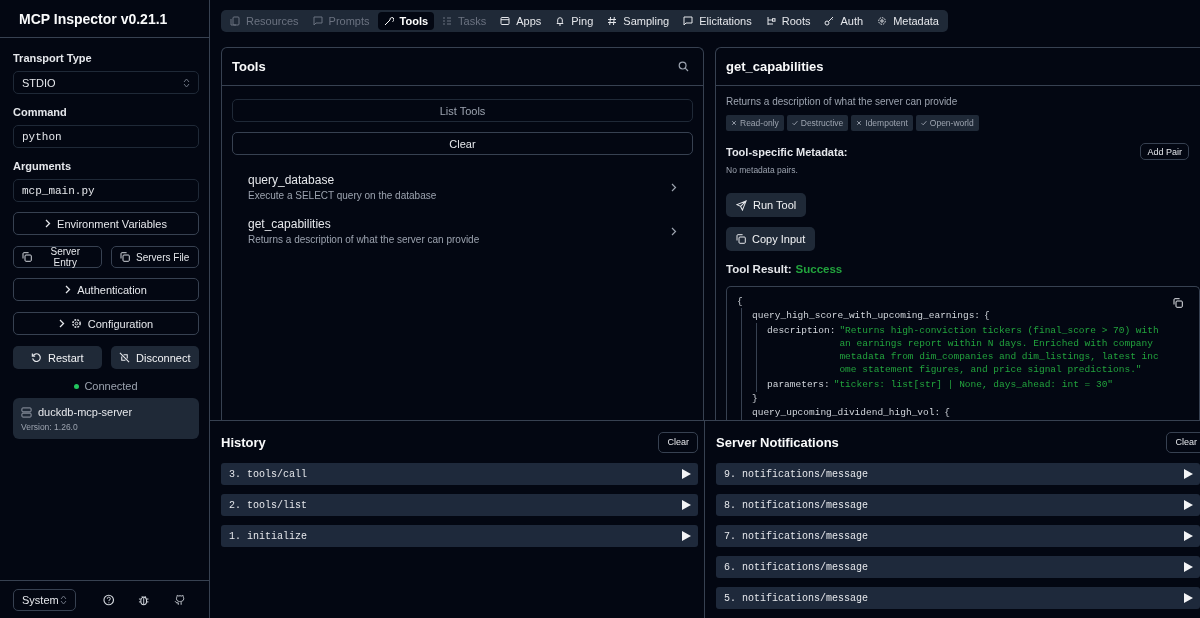 The width and height of the screenshot is (1200, 618). I want to click on notification-item: 8. notifications/message, so click(958, 505).